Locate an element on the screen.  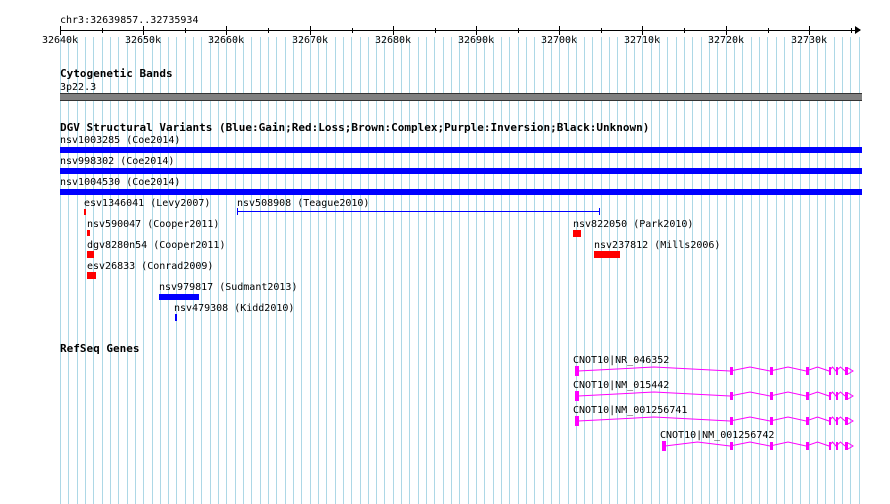
strand-arrow-icon is located at coordinates (850, 446).